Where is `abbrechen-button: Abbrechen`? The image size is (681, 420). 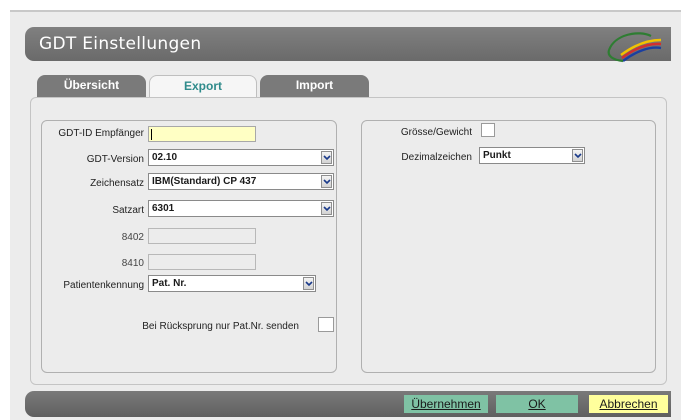
abbrechen-button: Abbrechen is located at coordinates (628, 404).